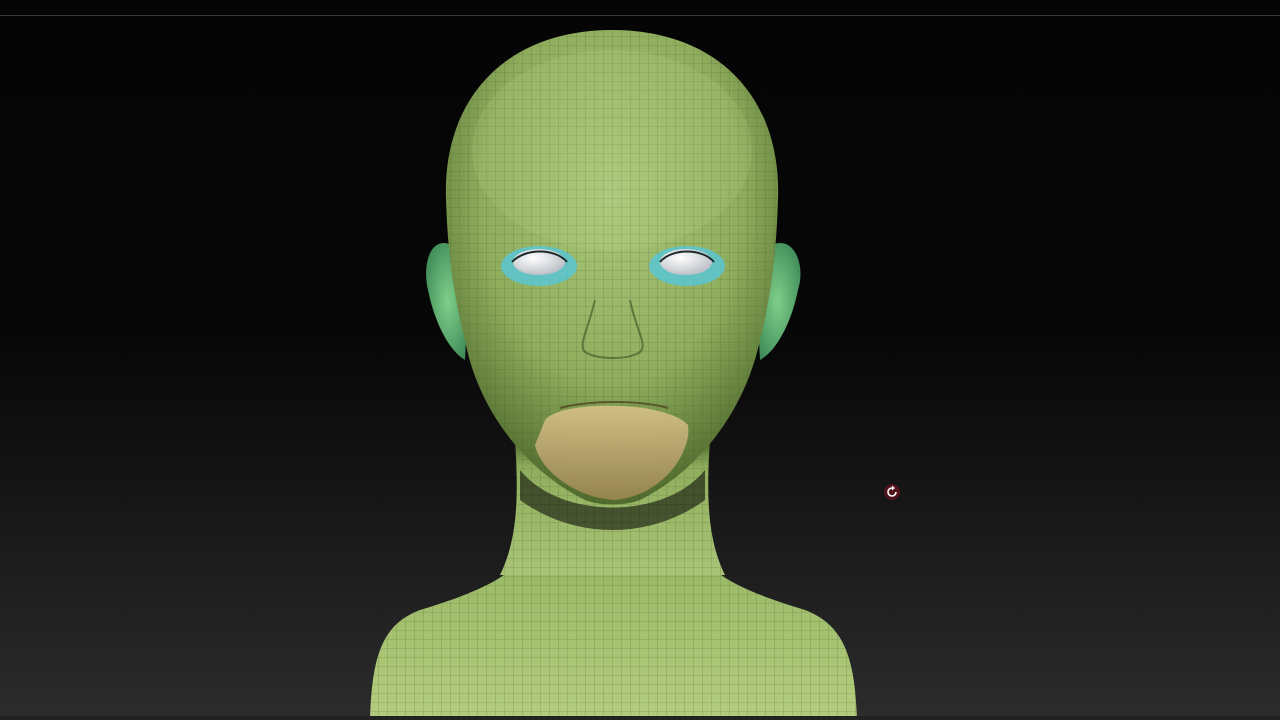 The image size is (1280, 720). Describe the element at coordinates (613, 640) in the screenshot. I see `shoulders` at that location.